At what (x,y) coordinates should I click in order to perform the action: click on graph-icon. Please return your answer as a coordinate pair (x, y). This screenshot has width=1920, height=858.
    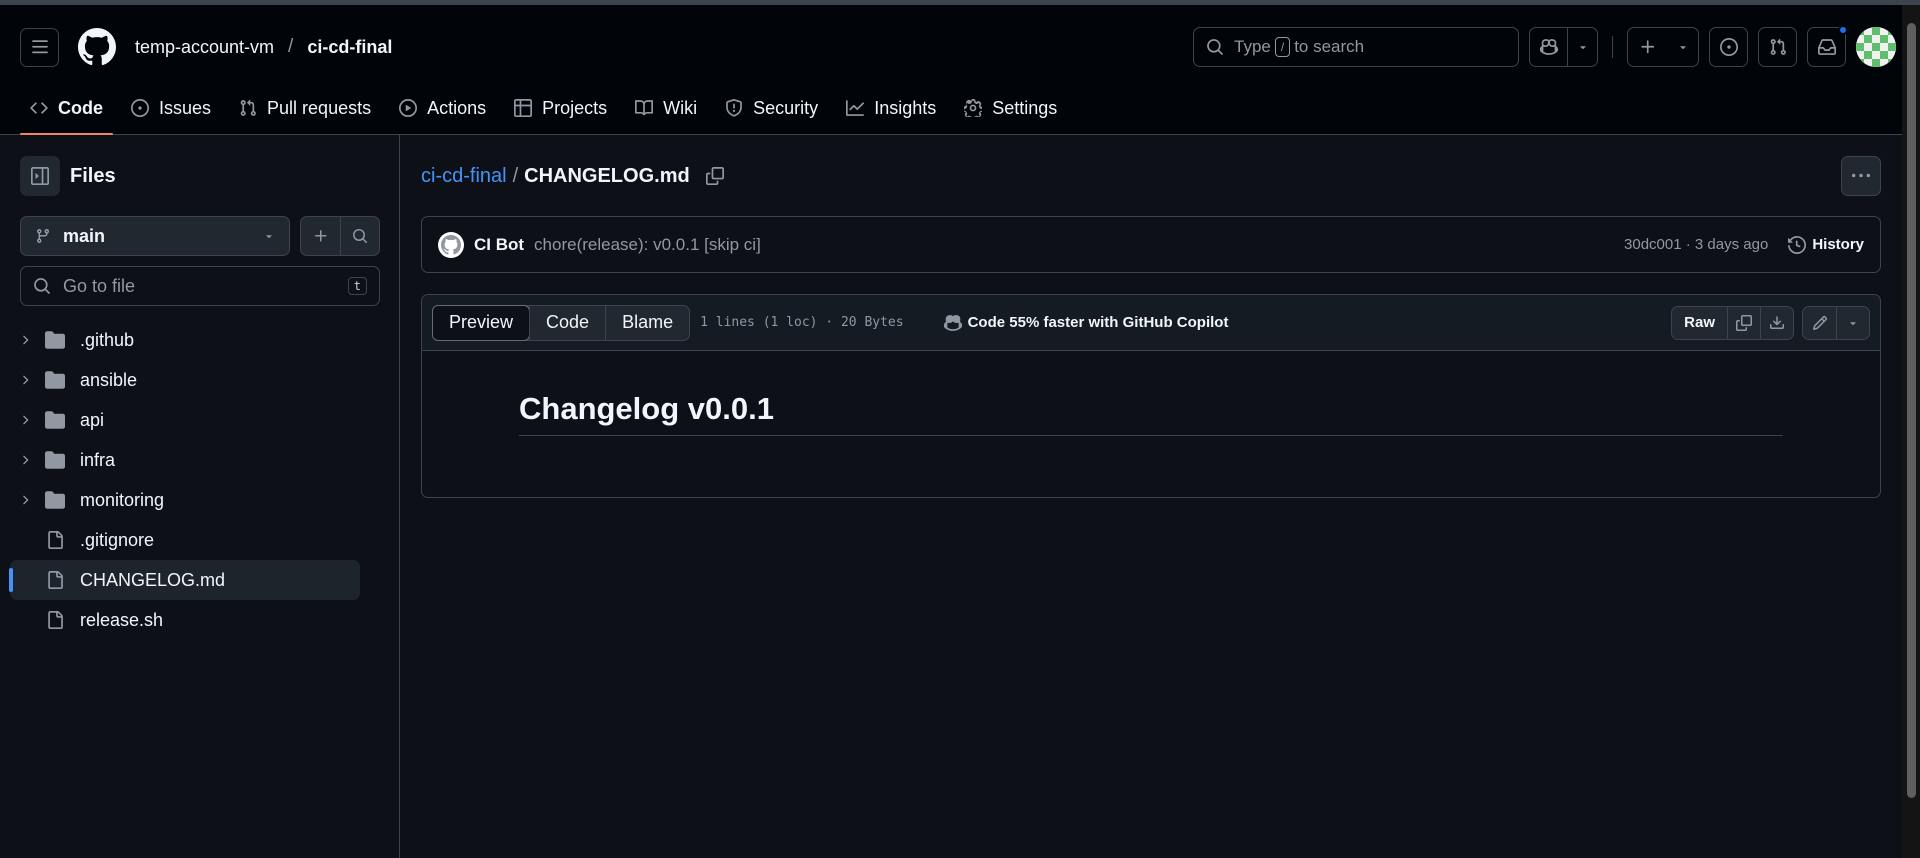
    Looking at the image, I should click on (855, 108).